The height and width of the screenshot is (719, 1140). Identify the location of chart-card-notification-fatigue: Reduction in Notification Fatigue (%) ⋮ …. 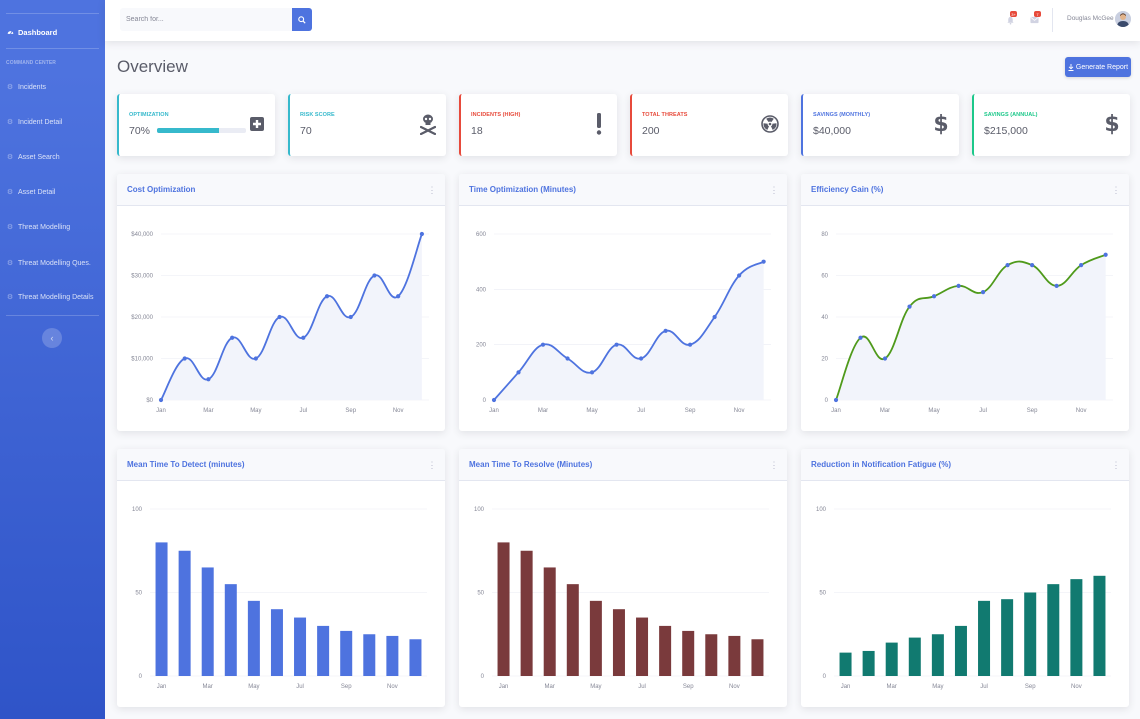
(965, 578).